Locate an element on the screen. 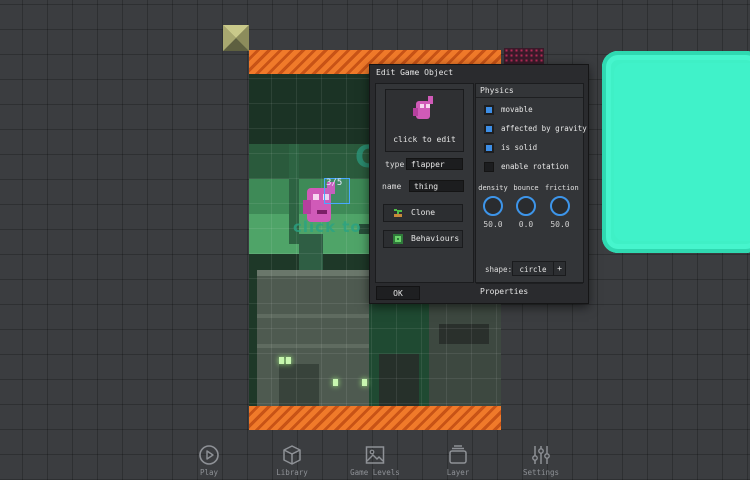 Image resolution: width=750 pixels, height=480 pixels. friction-label: friction is located at coordinates (562, 188).